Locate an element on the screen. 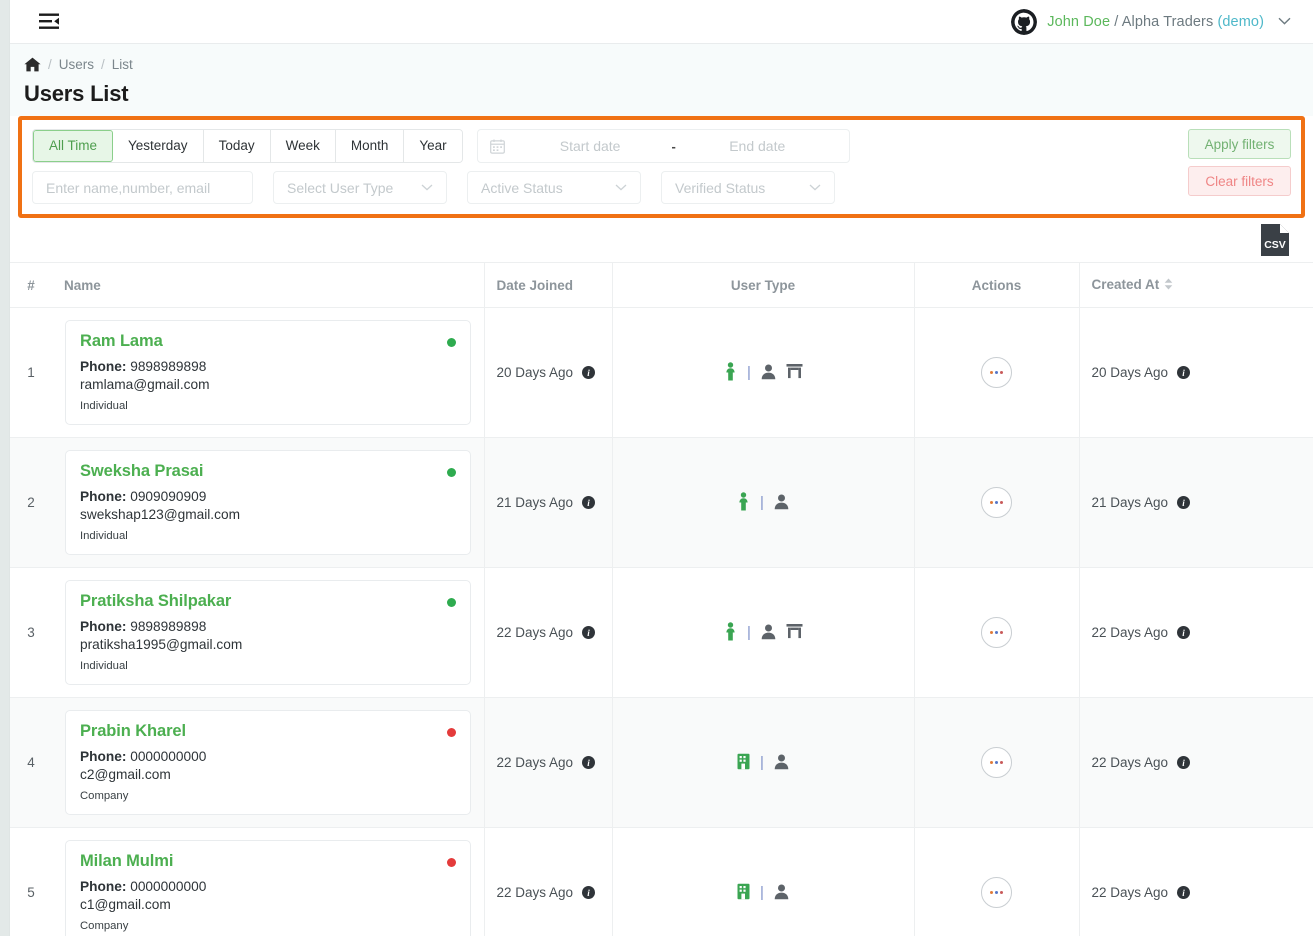  chevron-down-icon is located at coordinates (1284, 22).